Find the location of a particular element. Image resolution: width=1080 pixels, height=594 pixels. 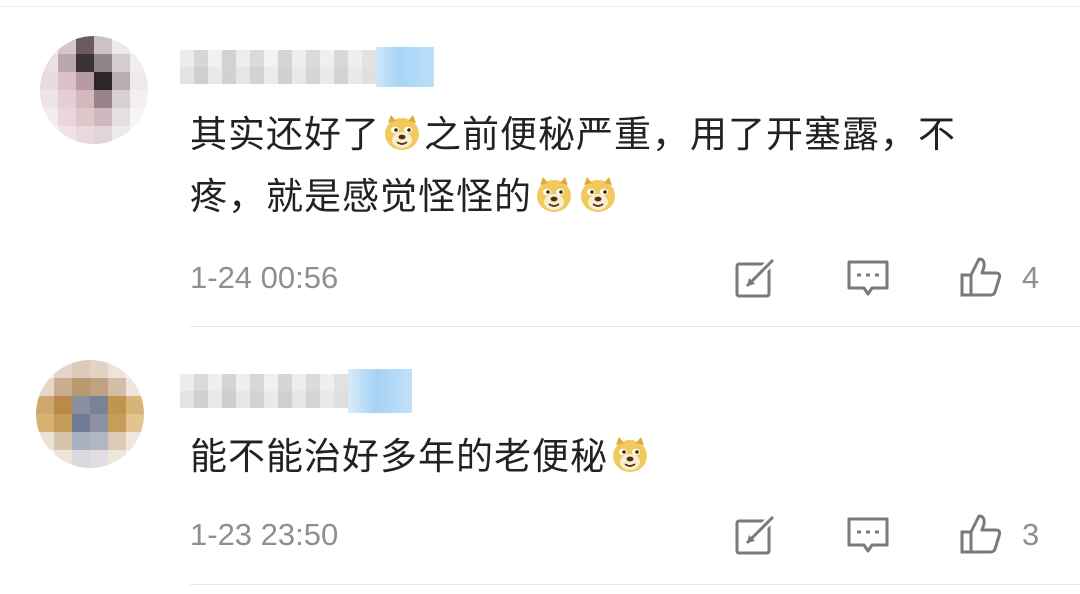

like-count: 3 is located at coordinates (1031, 534).